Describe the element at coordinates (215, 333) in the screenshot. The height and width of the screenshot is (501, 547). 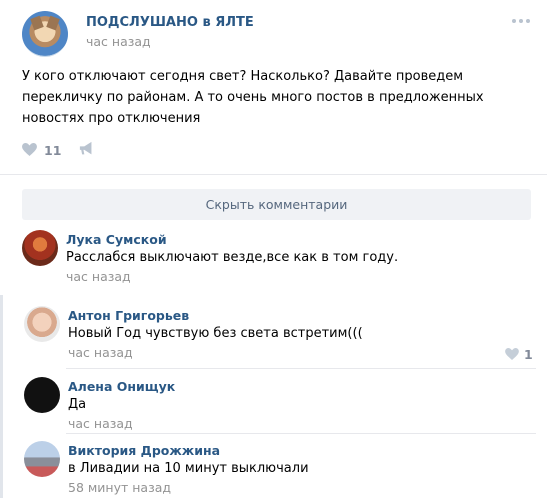
I see `comment-text: Новый Год чувствую без света встретим(((` at that location.